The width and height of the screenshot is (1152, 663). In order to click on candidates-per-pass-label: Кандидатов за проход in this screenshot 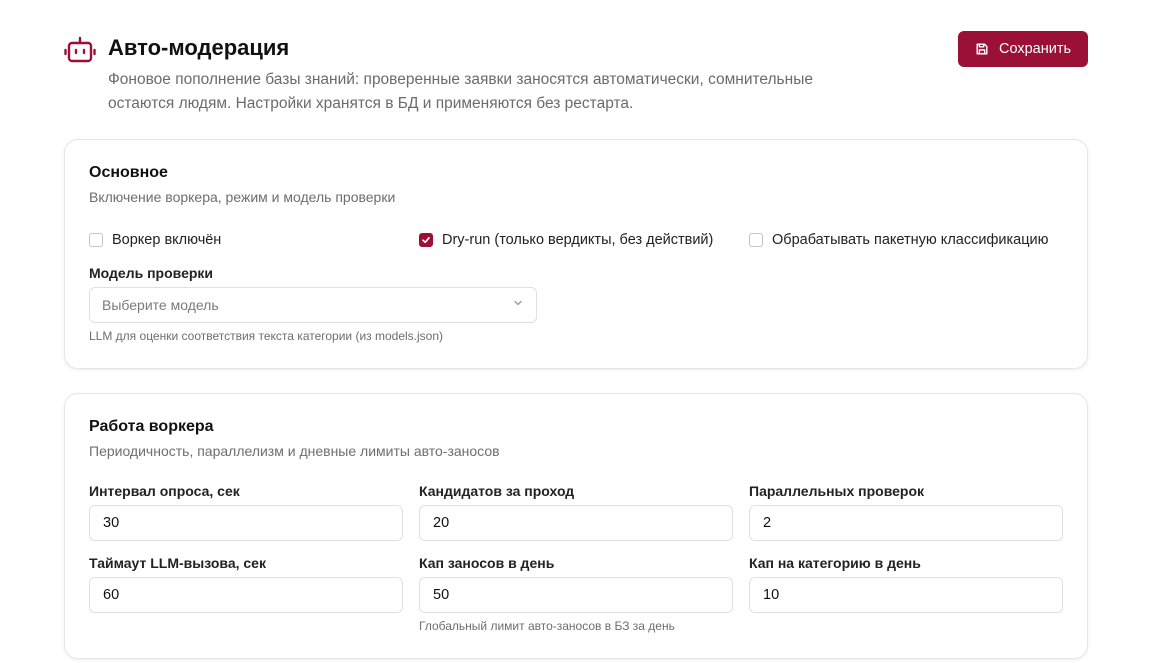, I will do `click(497, 491)`.